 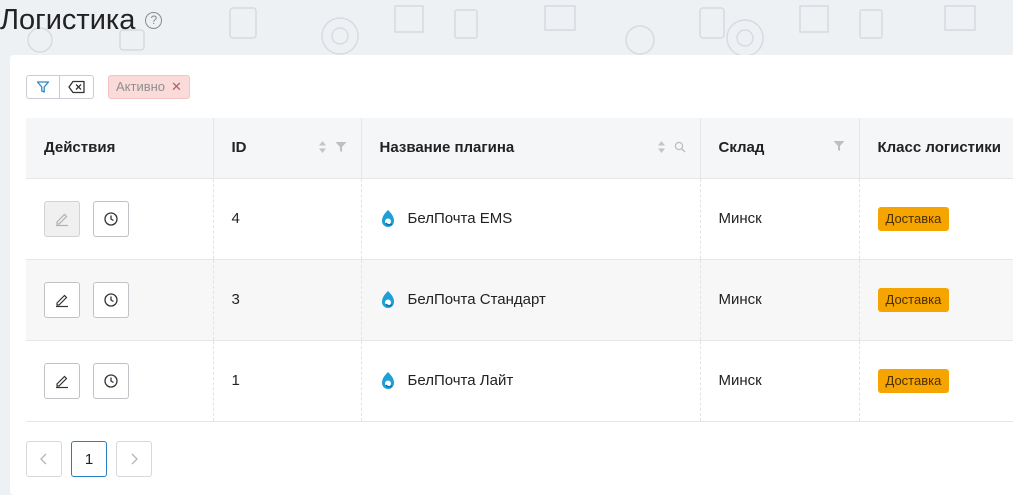 I want to click on column-header-logistics-class: Класс логистики, so click(x=936, y=148).